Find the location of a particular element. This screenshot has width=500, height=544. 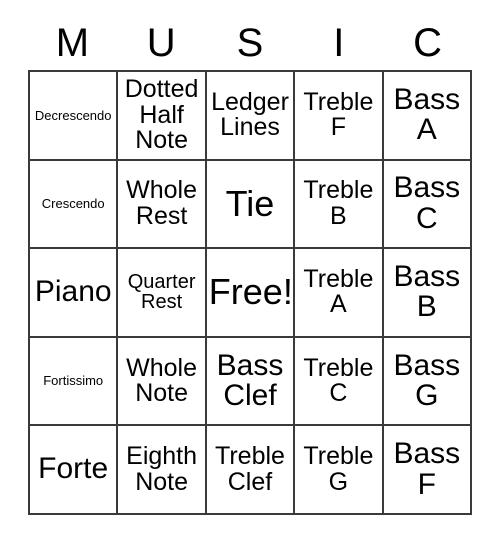

bingo-cell-label: Bass A is located at coordinates (427, 114).